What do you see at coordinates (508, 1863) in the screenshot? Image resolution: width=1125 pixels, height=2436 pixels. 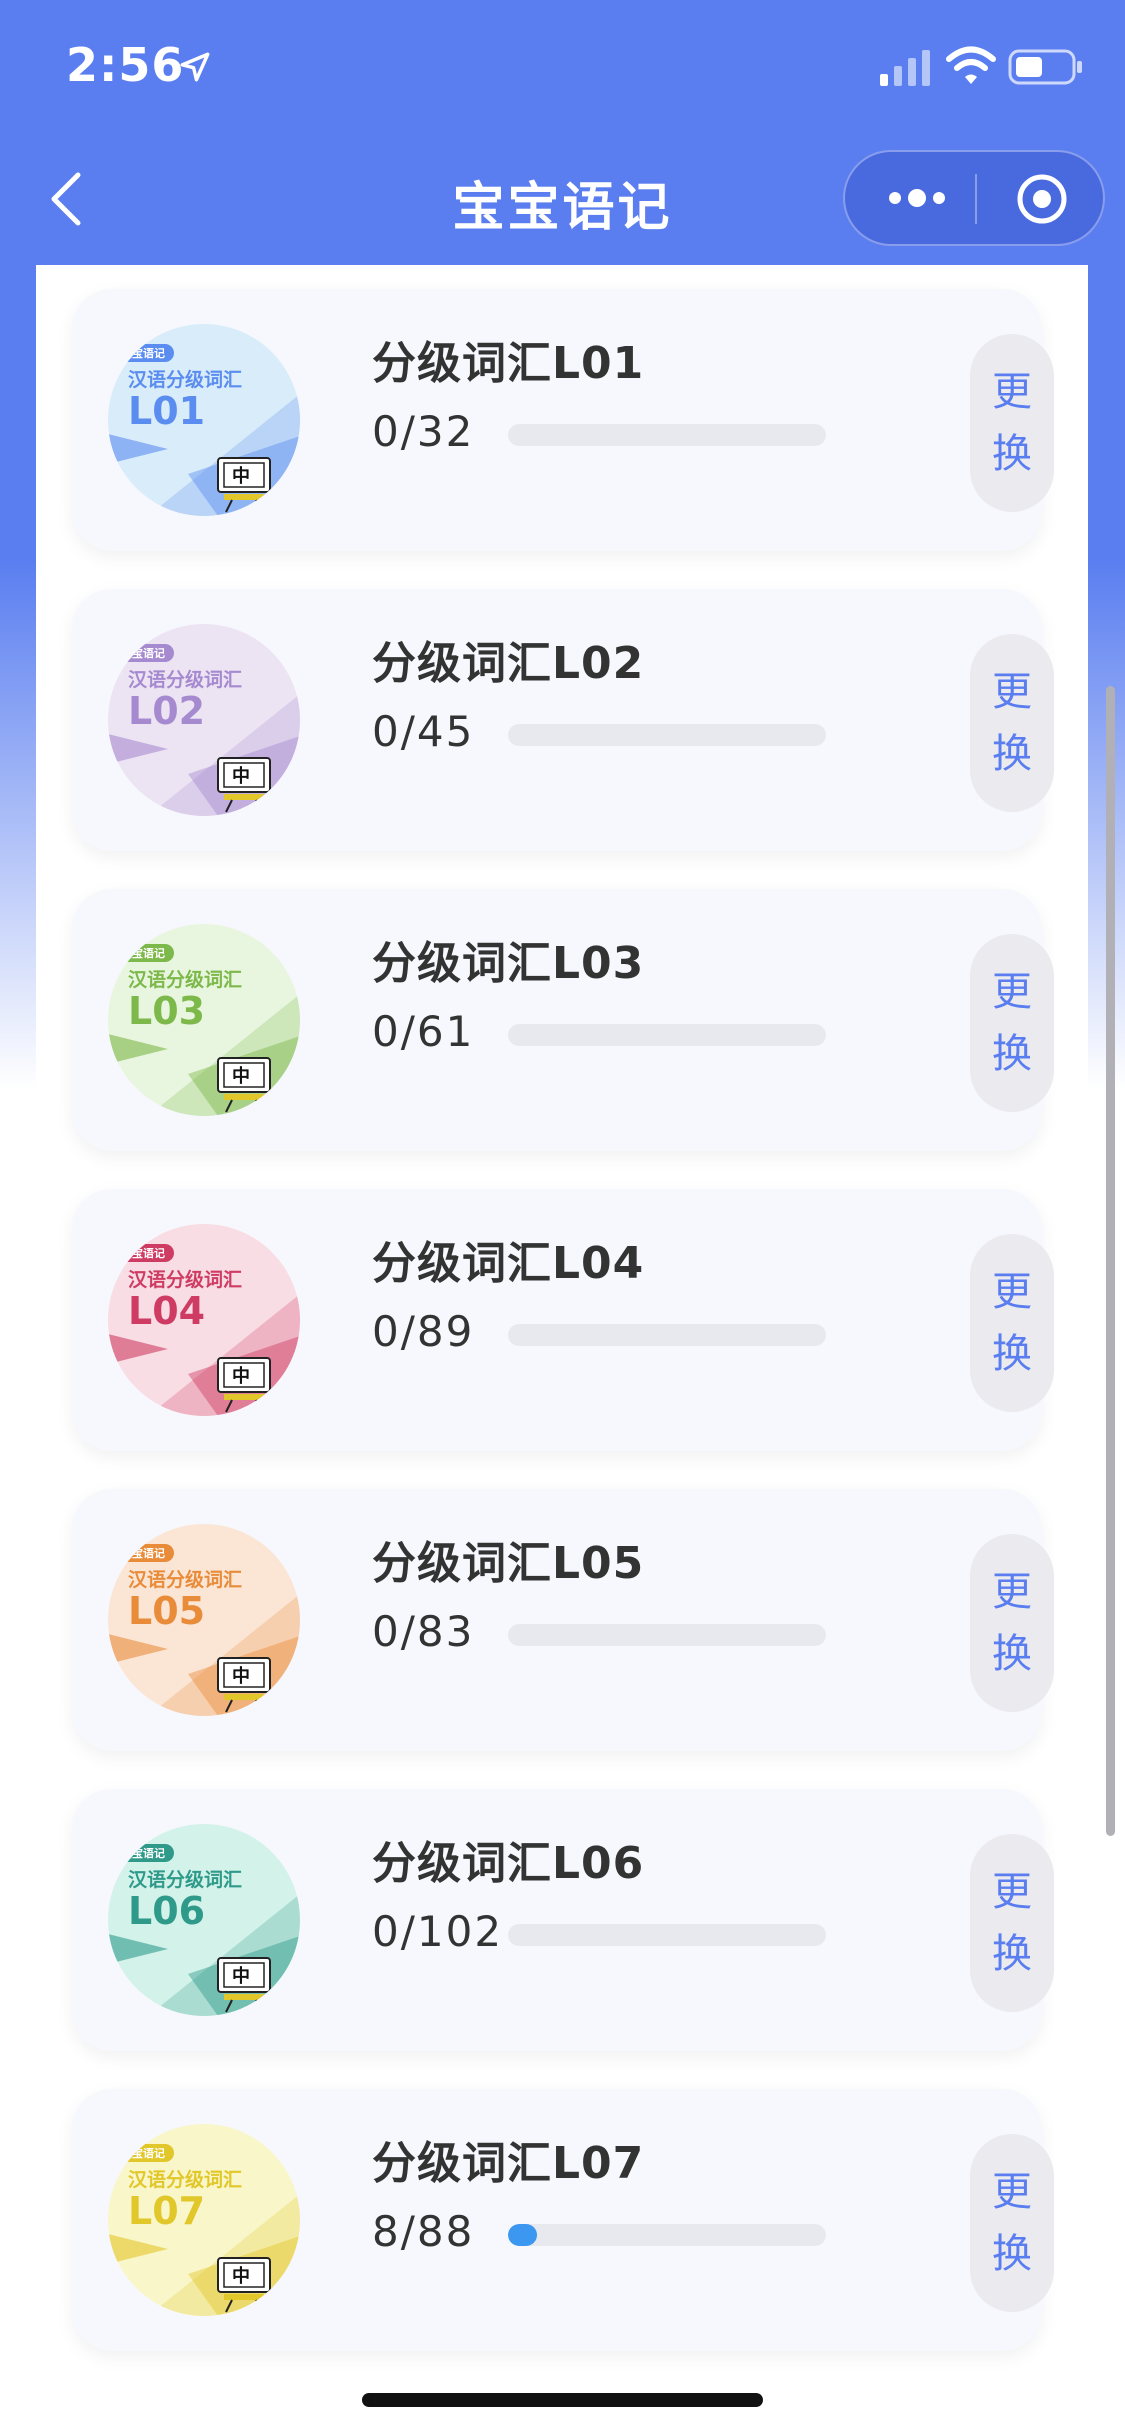 I see `vocab-level-title: 分级词汇L06` at bounding box center [508, 1863].